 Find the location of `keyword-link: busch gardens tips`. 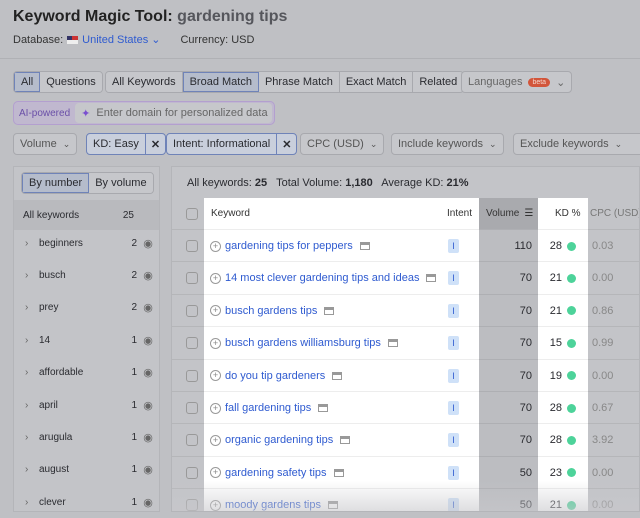

keyword-link: busch gardens tips is located at coordinates (271, 311).